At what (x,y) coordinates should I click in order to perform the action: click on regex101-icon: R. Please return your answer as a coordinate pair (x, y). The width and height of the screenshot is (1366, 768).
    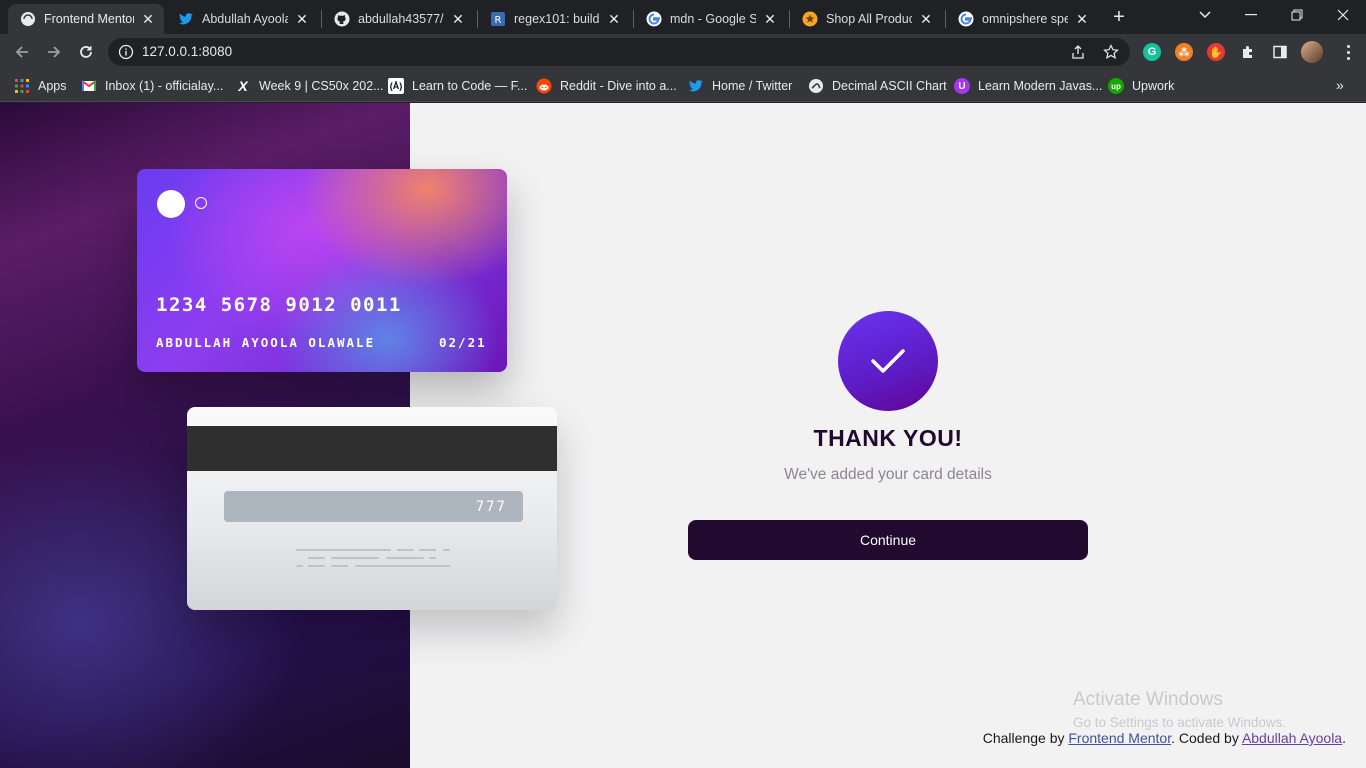
    Looking at the image, I should click on (498, 19).